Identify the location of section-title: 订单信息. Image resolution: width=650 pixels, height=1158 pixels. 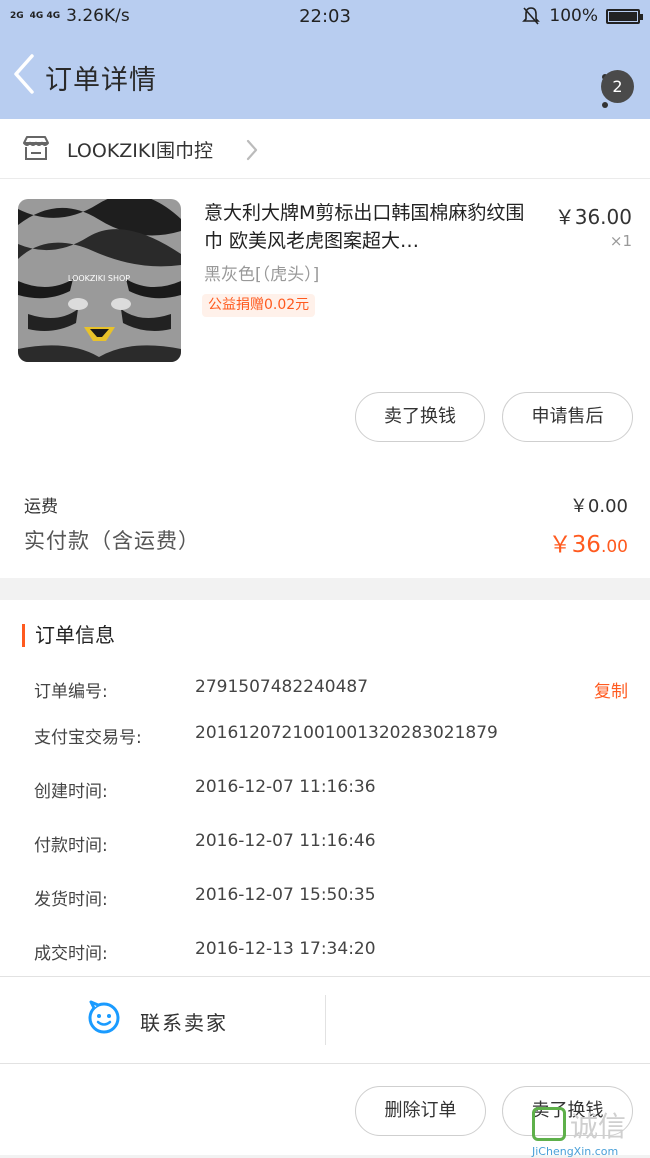
(68, 635).